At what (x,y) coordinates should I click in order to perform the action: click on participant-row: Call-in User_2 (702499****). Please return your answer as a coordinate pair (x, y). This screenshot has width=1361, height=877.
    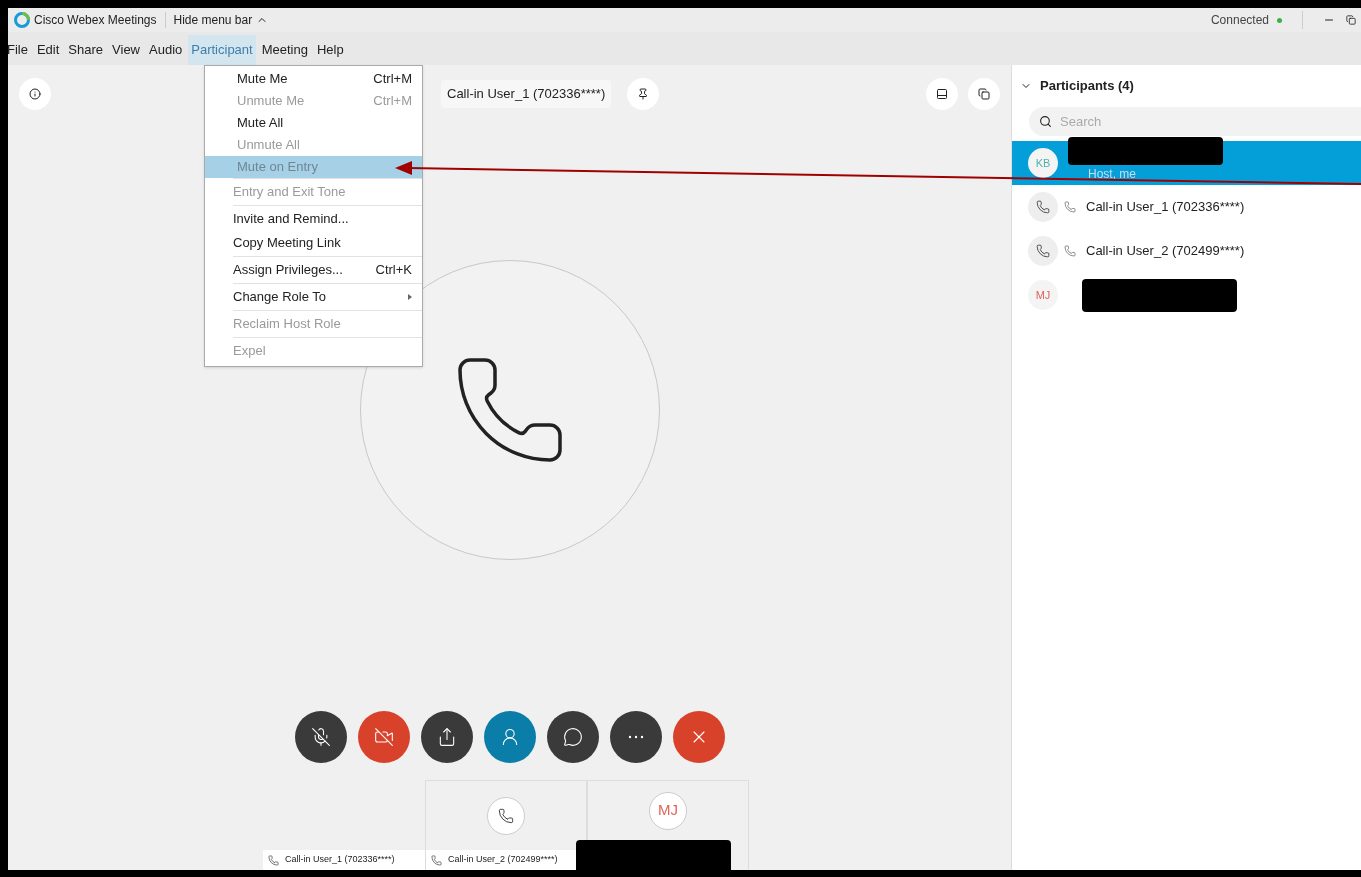
    Looking at the image, I should click on (1186, 251).